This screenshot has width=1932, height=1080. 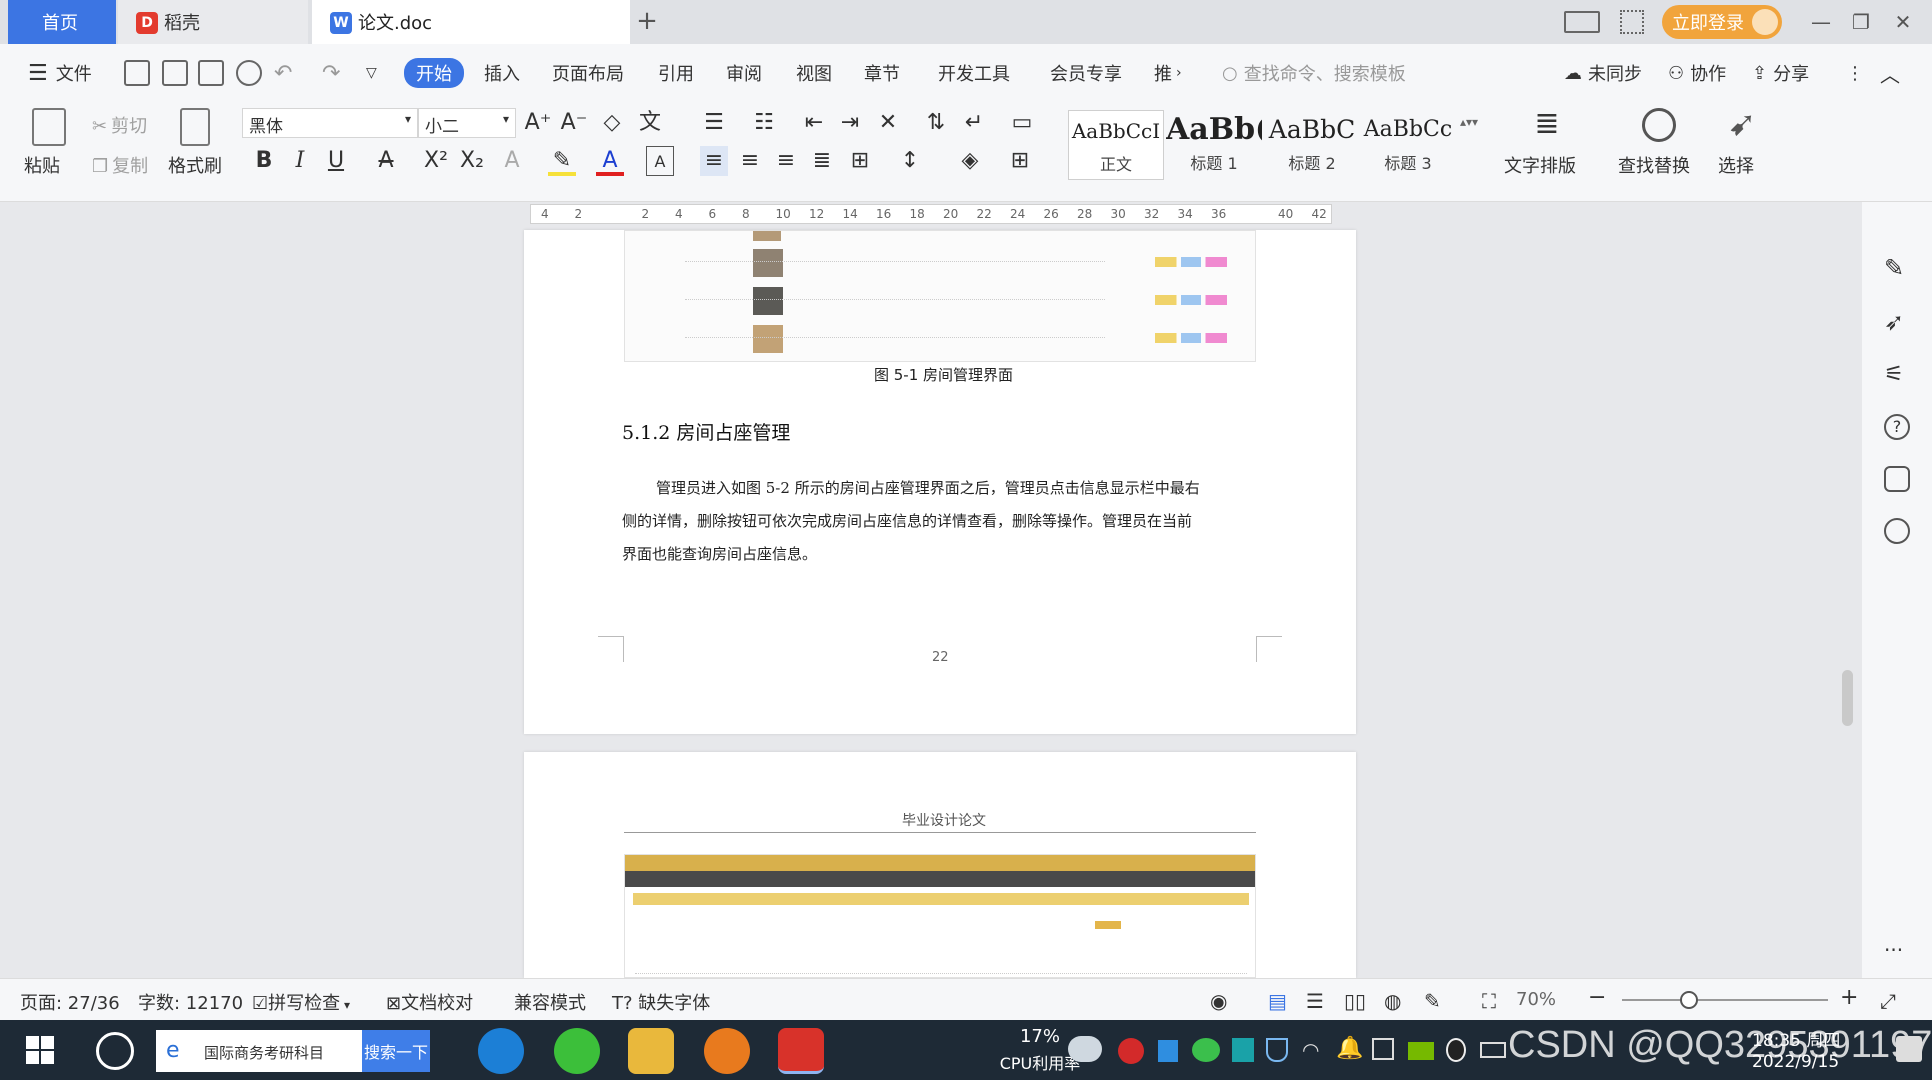 I want to click on new-tab-plus-icon: +, so click(x=647, y=21).